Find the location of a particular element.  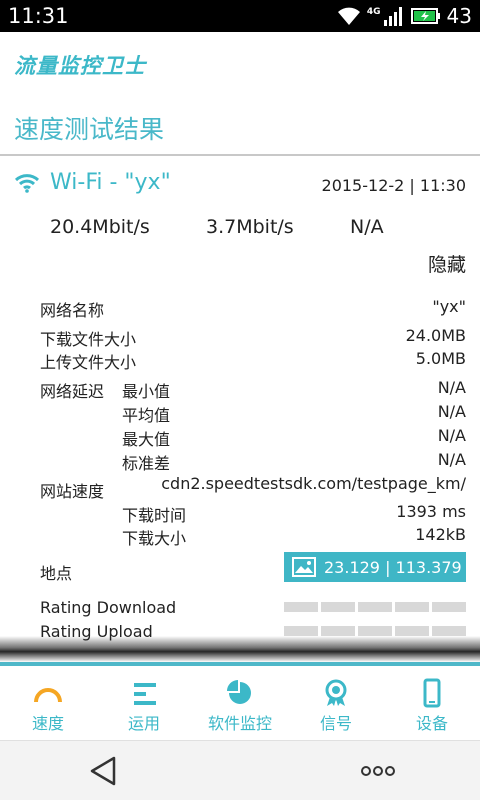

app-logo: 流量监控卫士 is located at coordinates (80, 66).